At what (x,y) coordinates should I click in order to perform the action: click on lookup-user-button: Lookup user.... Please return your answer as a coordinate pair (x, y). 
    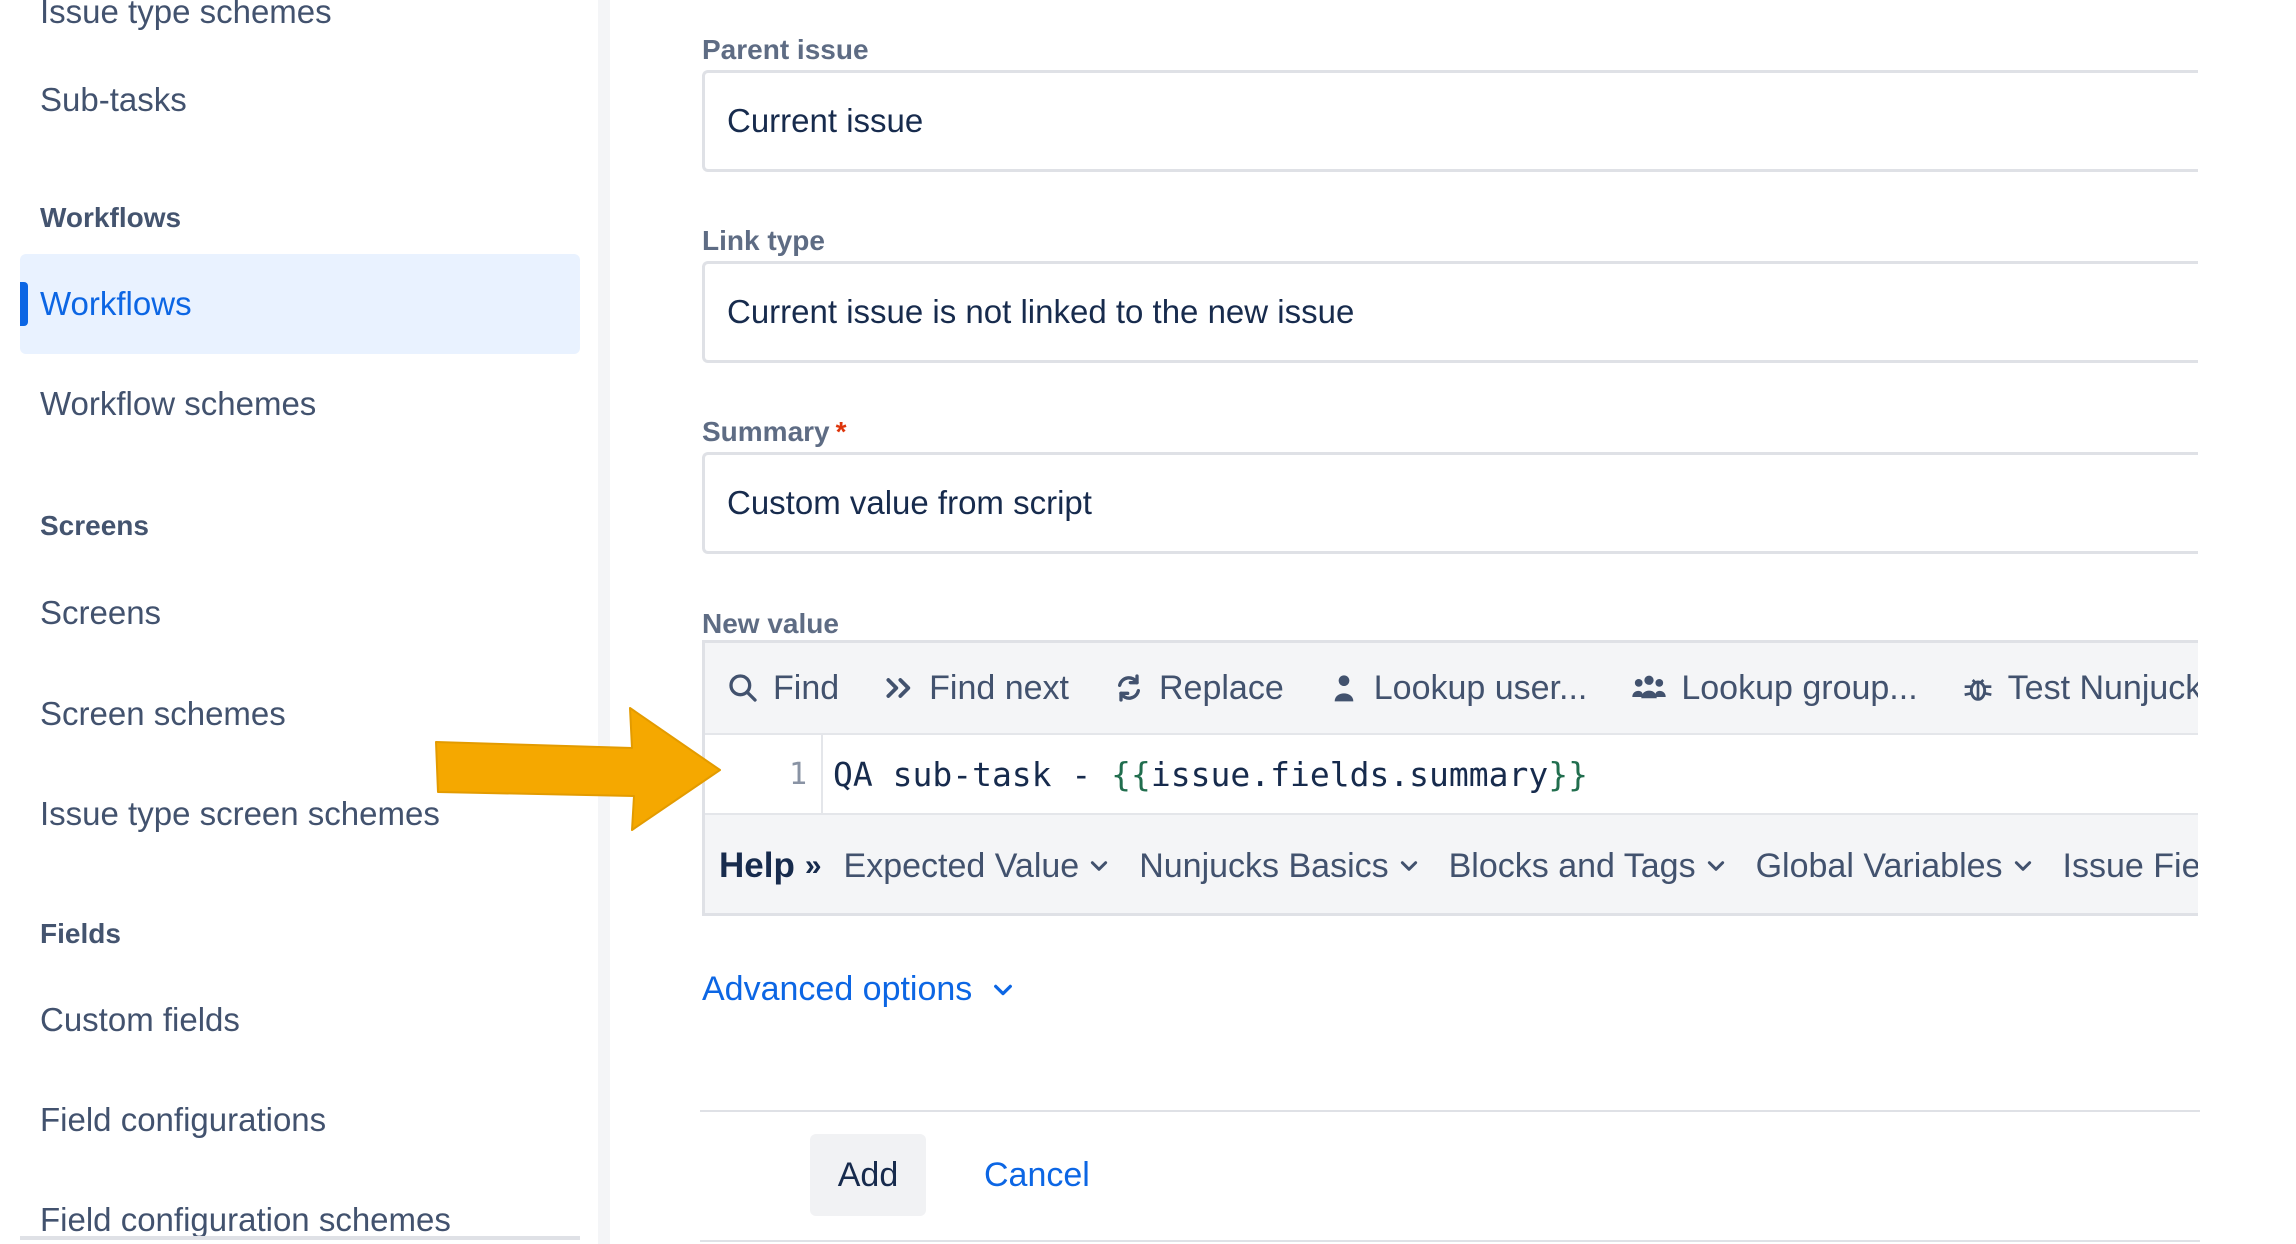
    Looking at the image, I should click on (1458, 688).